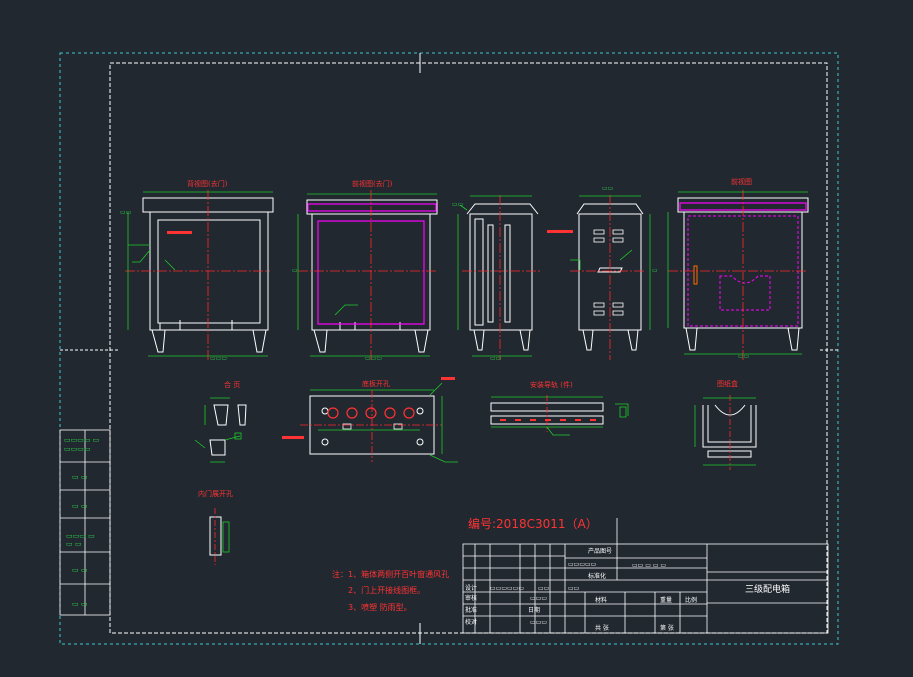  I want to click on view-title-inner-door: 内门展开孔, so click(215, 493).